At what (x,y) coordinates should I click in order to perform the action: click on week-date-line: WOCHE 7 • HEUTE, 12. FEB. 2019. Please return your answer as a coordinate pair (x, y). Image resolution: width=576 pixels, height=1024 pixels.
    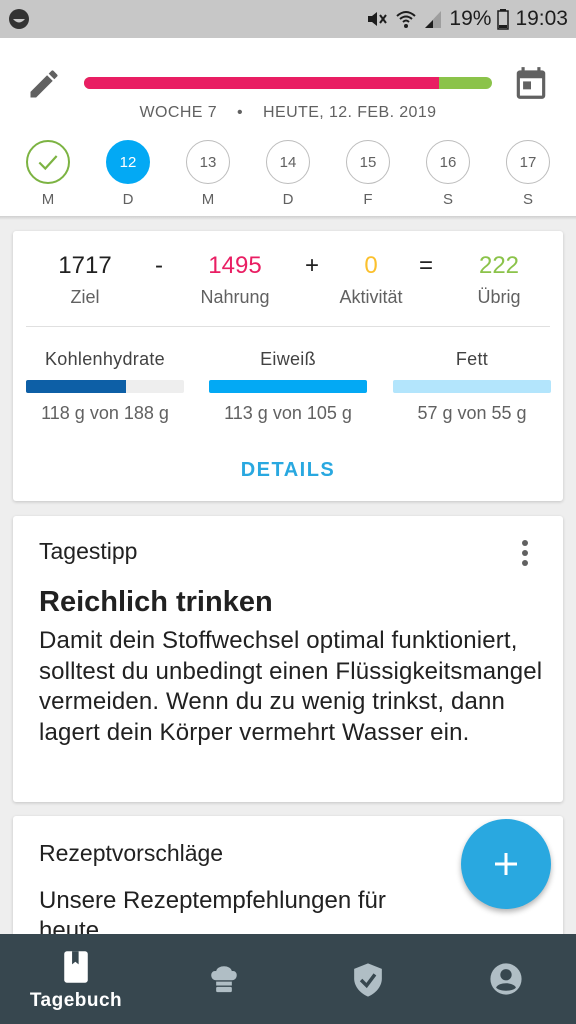
    Looking at the image, I should click on (288, 113).